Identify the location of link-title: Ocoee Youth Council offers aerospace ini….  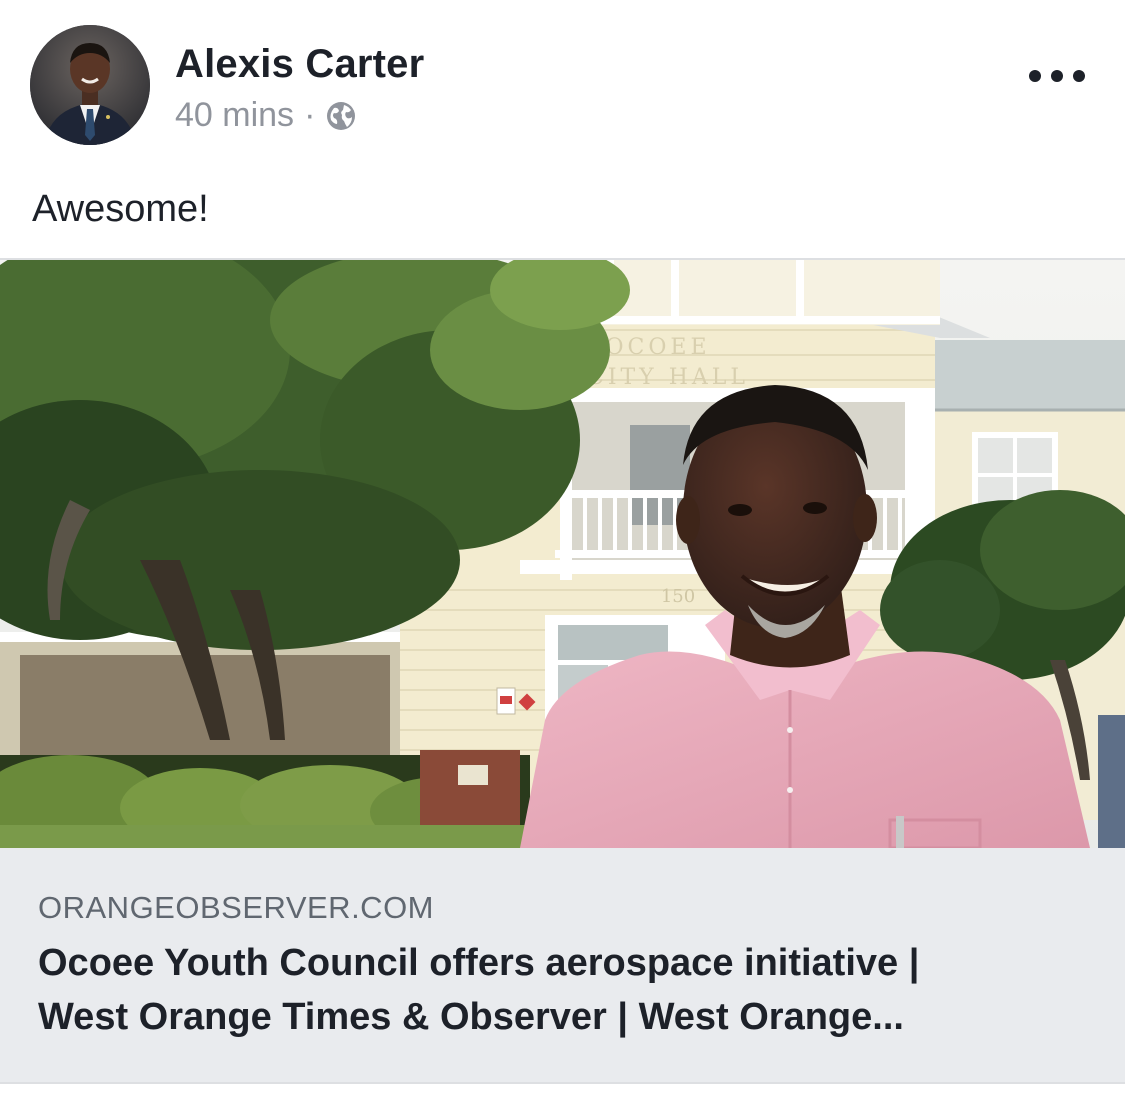
(558, 990).